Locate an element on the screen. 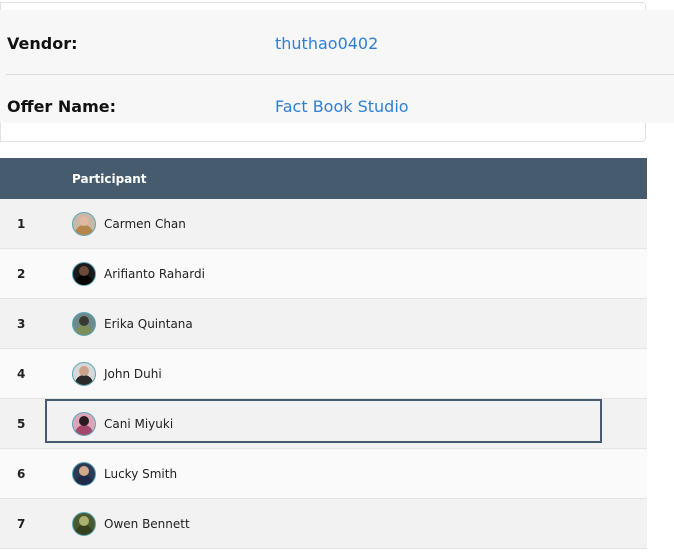  row-index: 3 is located at coordinates (21, 323).